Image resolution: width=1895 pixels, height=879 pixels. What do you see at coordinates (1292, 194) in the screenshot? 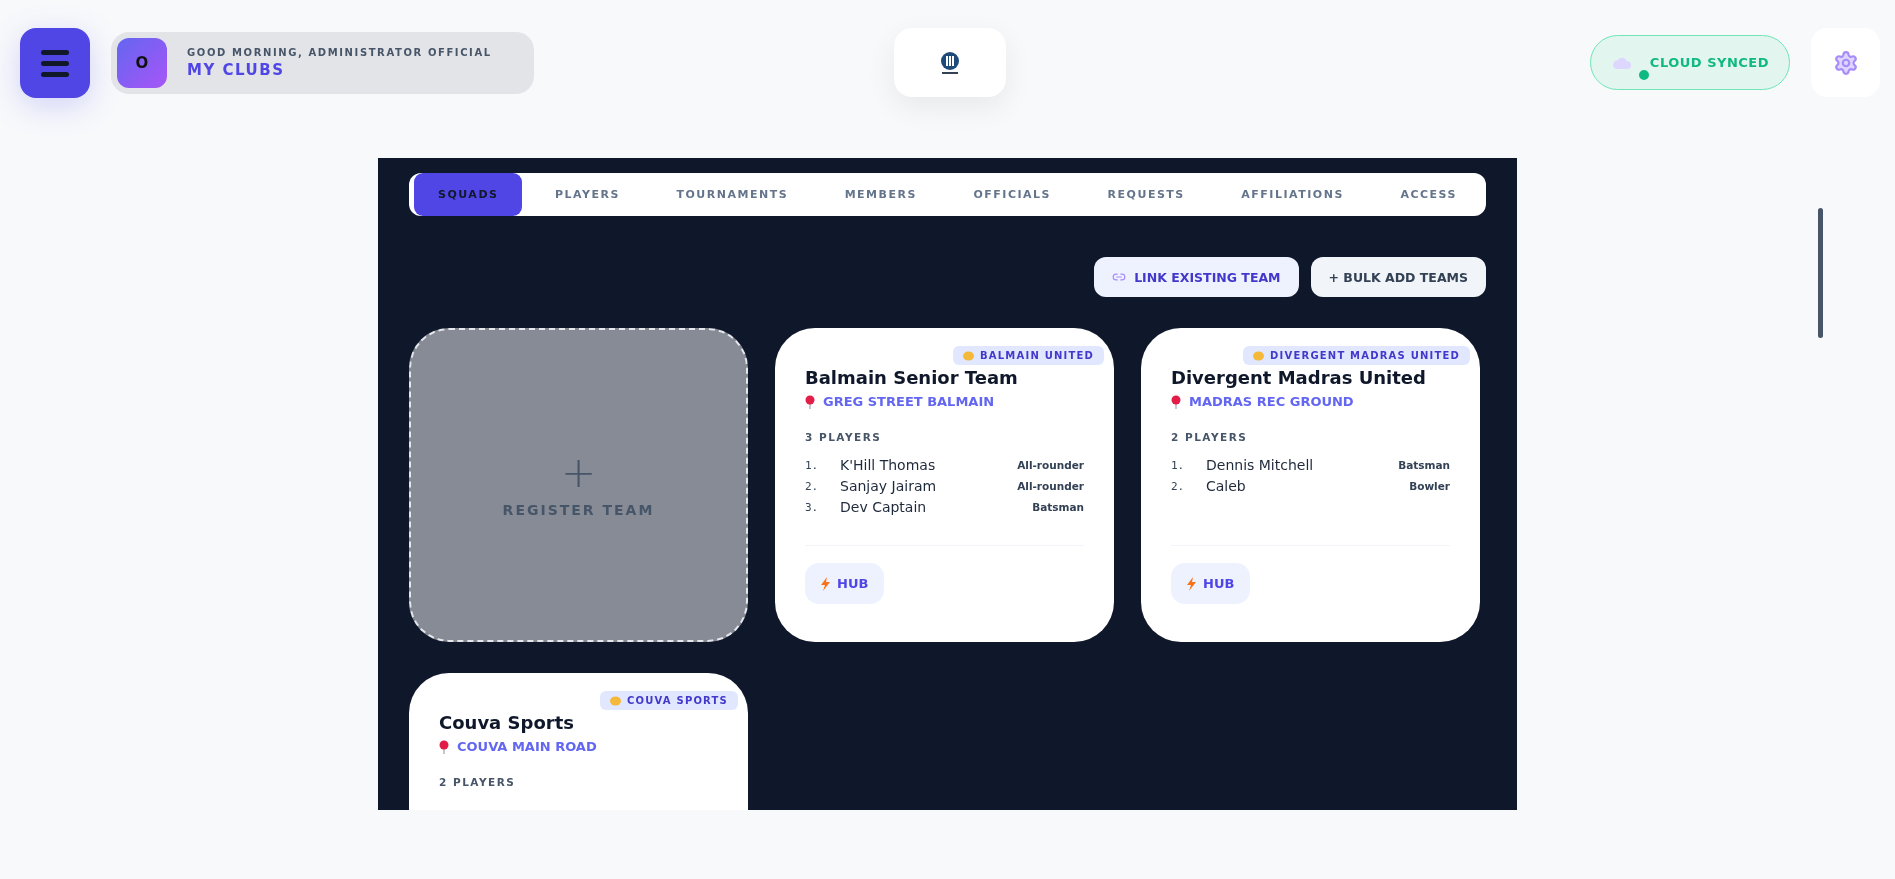
I see `tab: AFFILIATIONS` at bounding box center [1292, 194].